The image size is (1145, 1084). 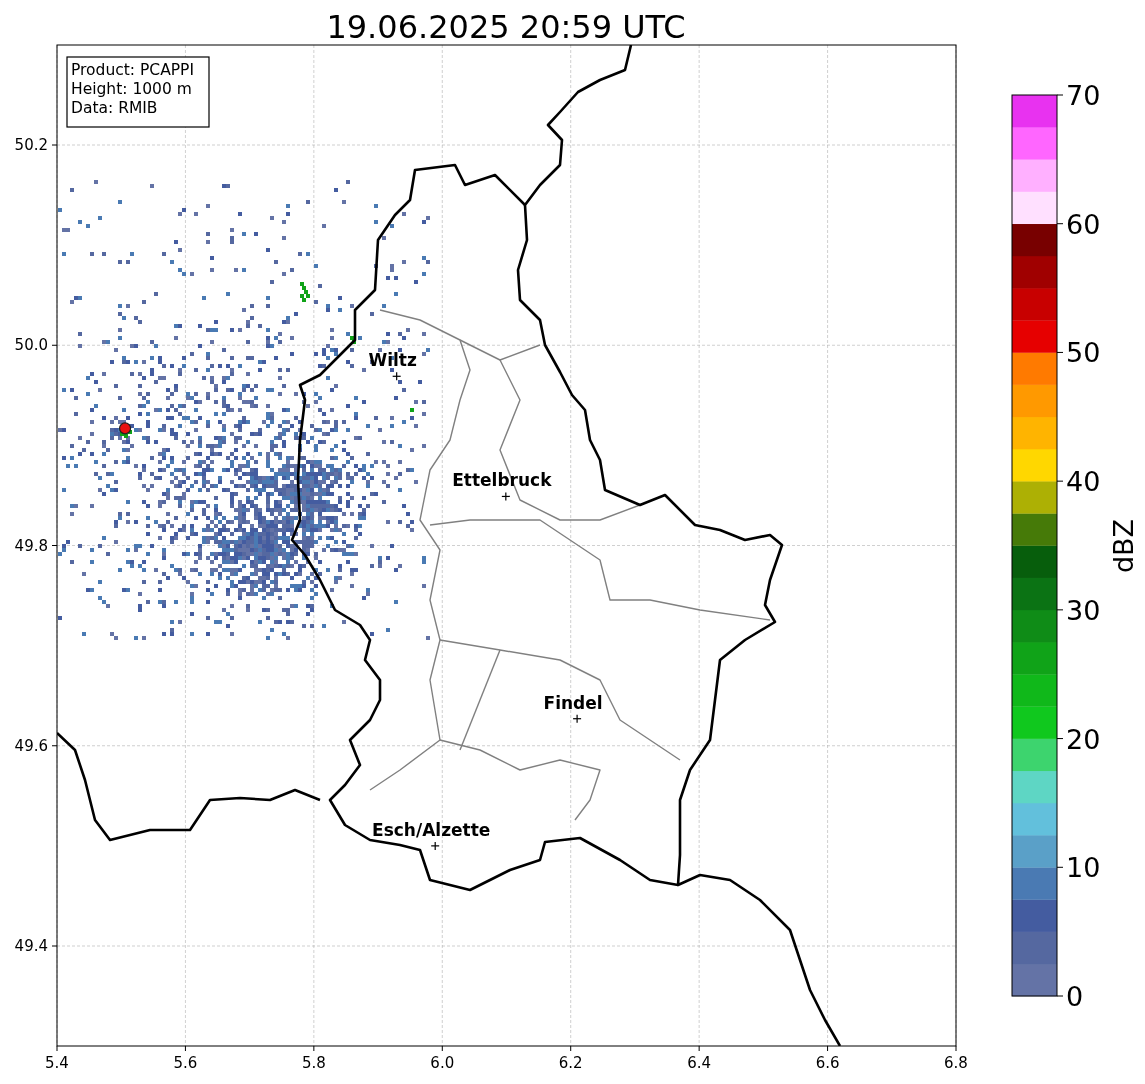 What do you see at coordinates (956, 1063) in the screenshot?
I see `x-tick-label: 6.8` at bounding box center [956, 1063].